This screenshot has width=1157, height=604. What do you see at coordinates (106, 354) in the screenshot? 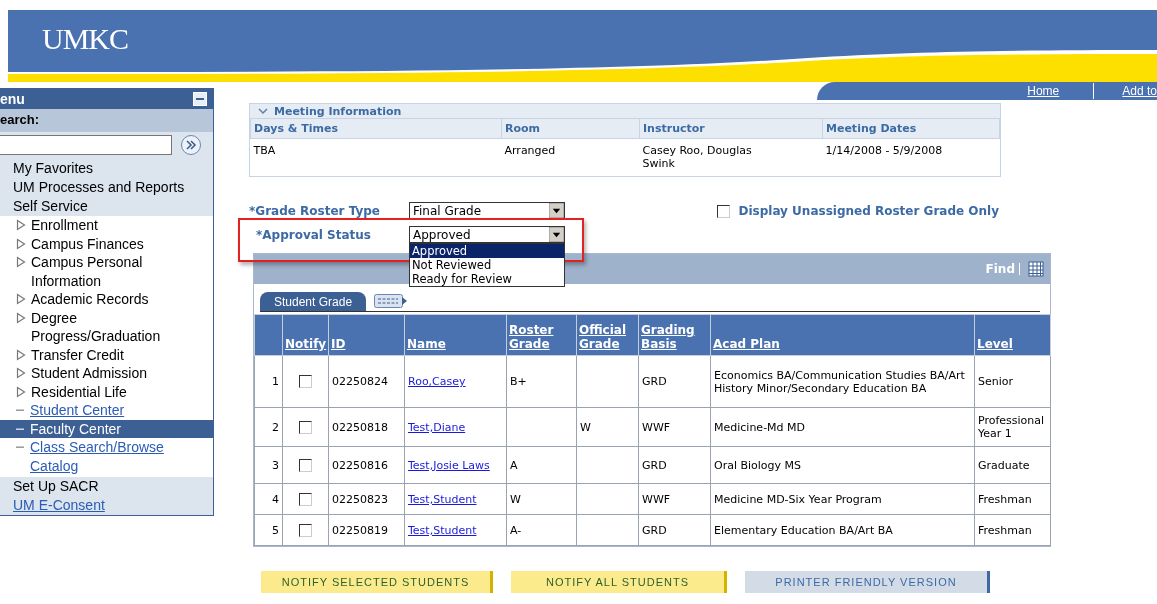
I see `menu-item: Transfer Credit` at bounding box center [106, 354].